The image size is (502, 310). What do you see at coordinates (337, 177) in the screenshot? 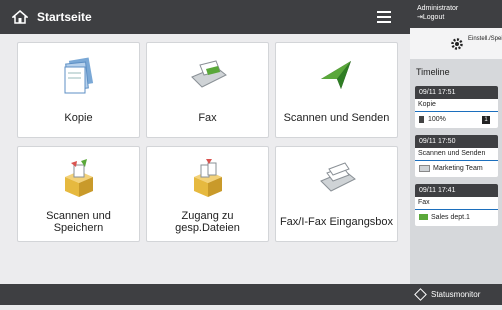
I see `fax-inbox-icon` at bounding box center [337, 177].